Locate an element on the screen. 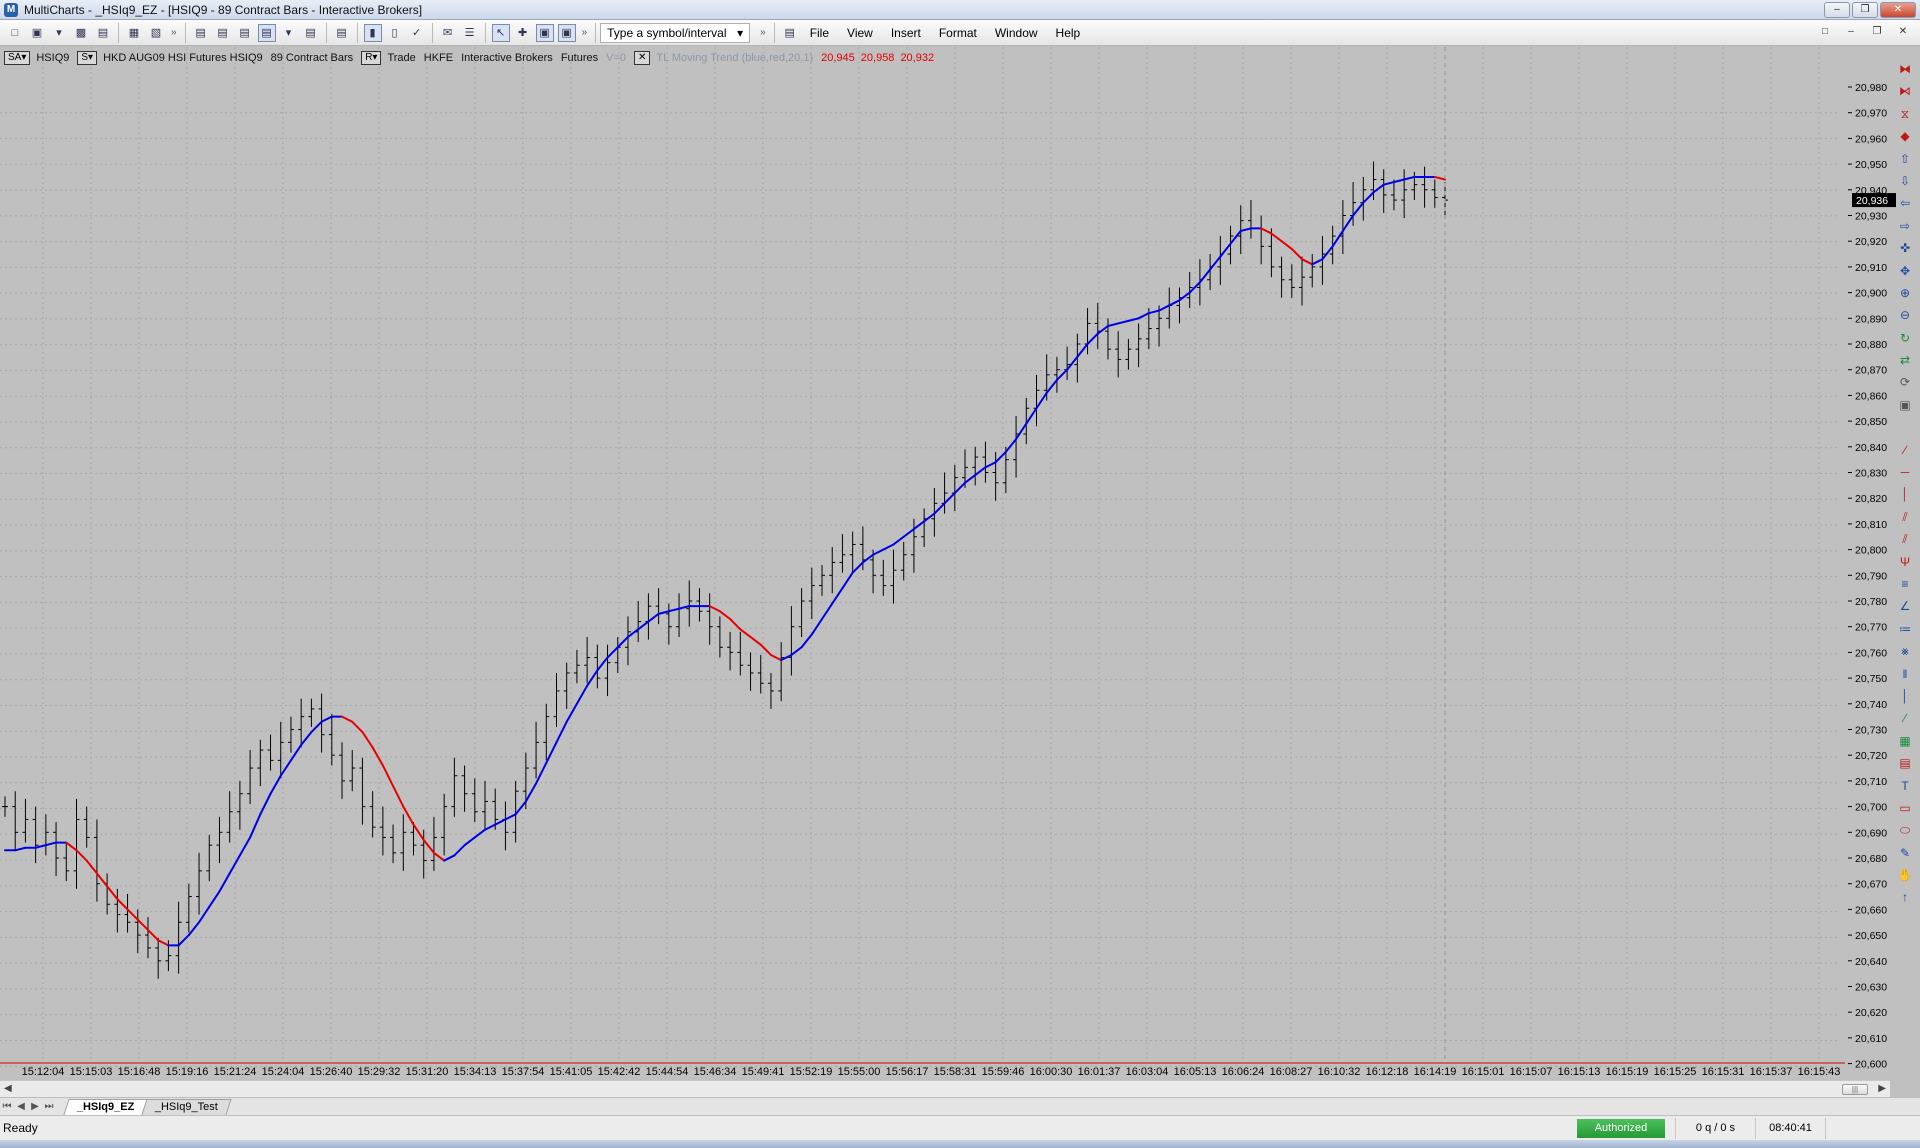 Image resolution: width=1920 pixels, height=1148 pixels. insert-strategy-icon: ▤ is located at coordinates (223, 33).